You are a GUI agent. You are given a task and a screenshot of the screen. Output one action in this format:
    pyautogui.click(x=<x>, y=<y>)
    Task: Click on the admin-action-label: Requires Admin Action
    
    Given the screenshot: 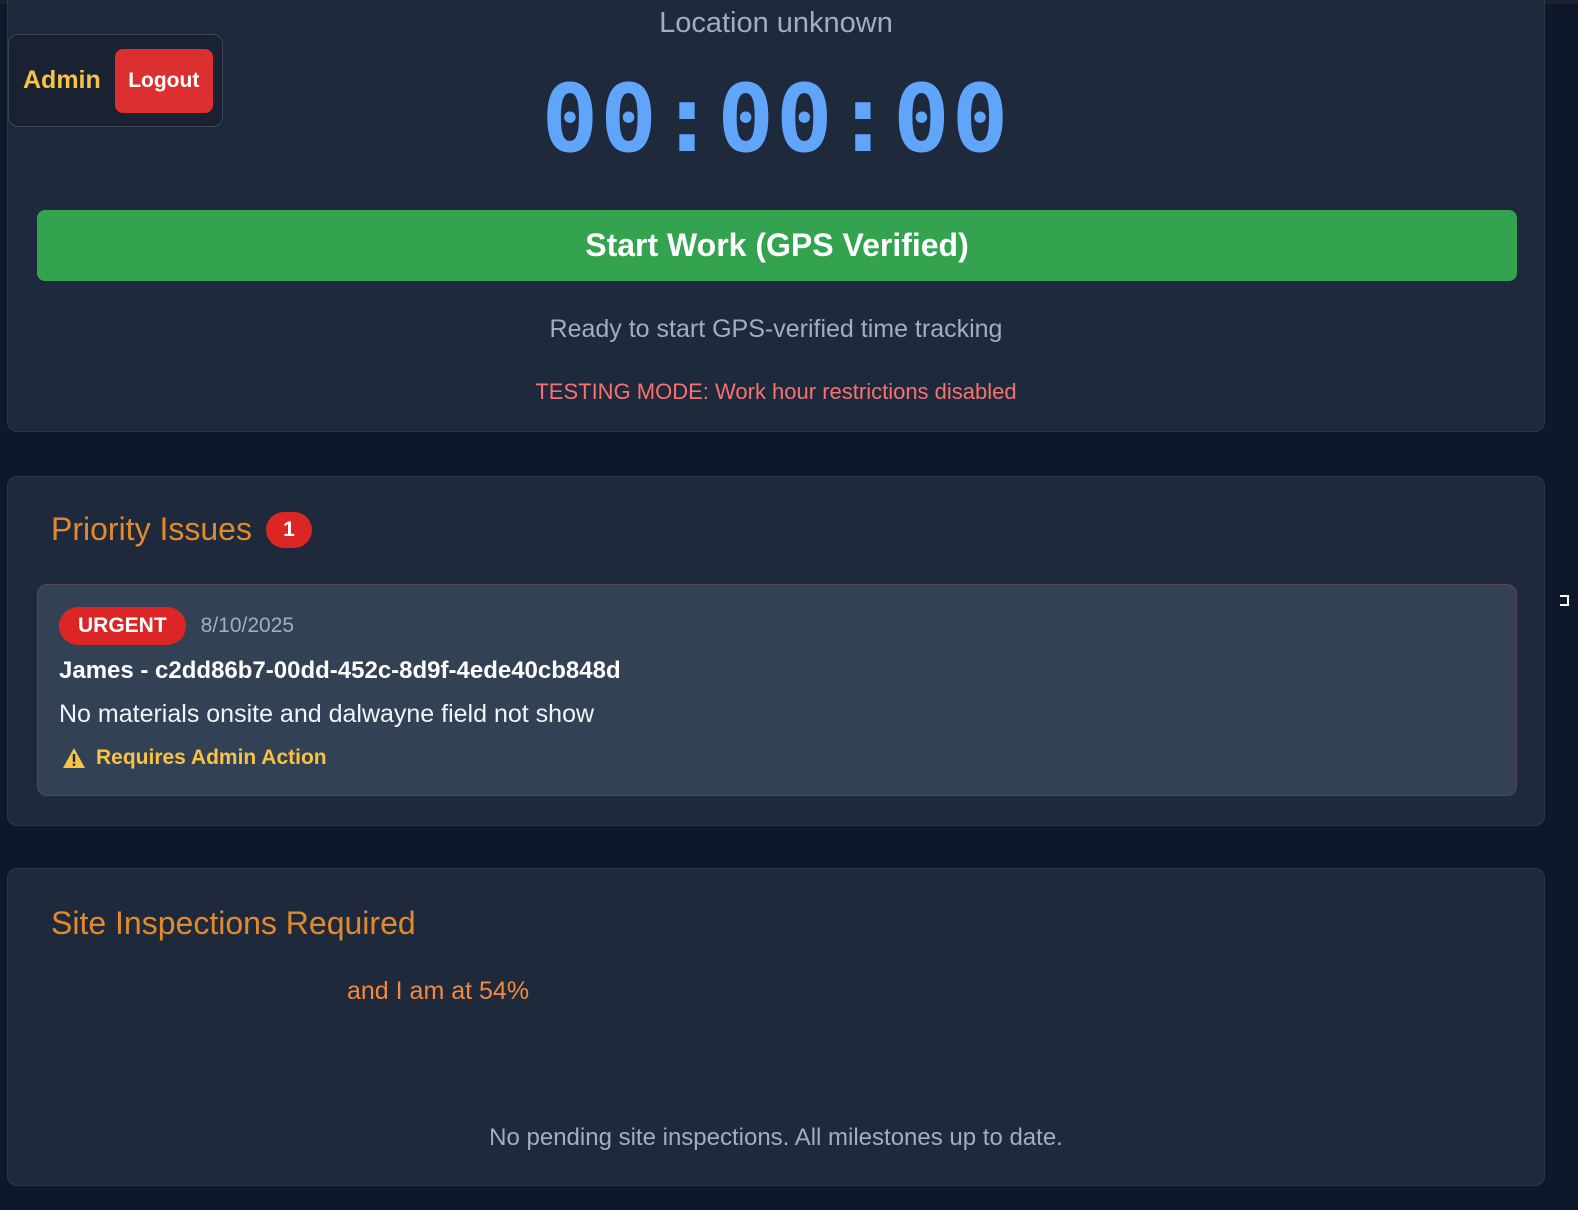 What is the action you would take?
    pyautogui.click(x=211, y=757)
    